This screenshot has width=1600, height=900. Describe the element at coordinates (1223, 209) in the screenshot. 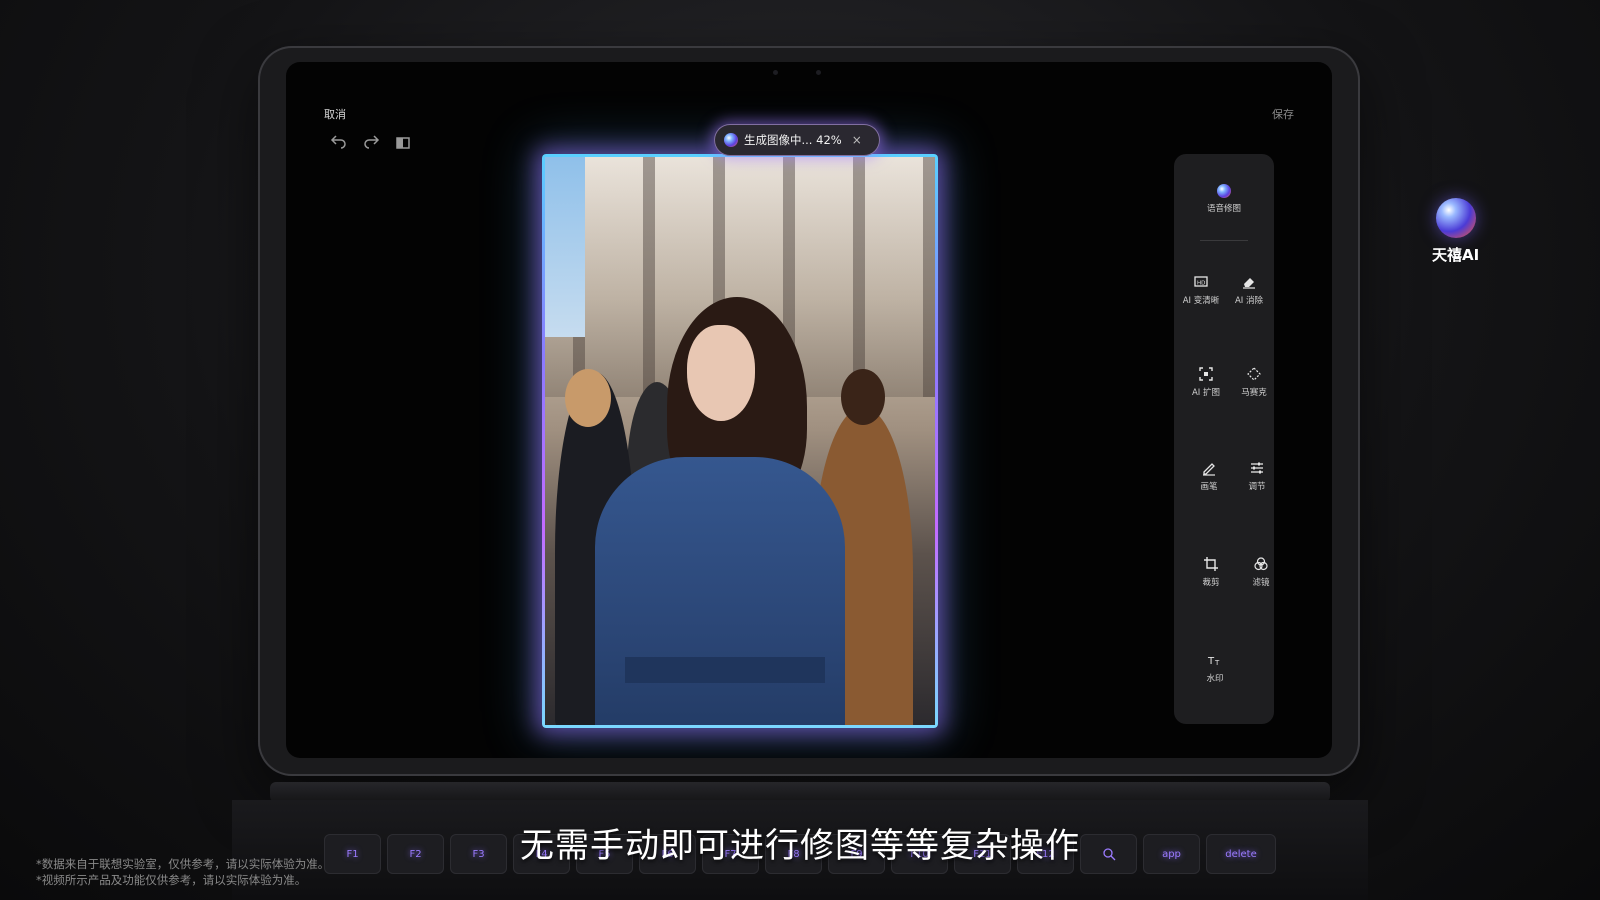

I see `tool-label: 语音修图` at that location.